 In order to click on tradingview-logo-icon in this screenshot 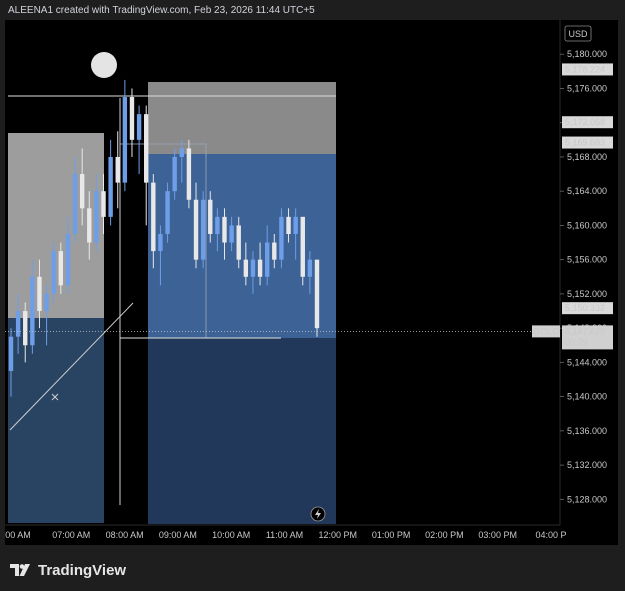, I will do `click(20, 570)`.